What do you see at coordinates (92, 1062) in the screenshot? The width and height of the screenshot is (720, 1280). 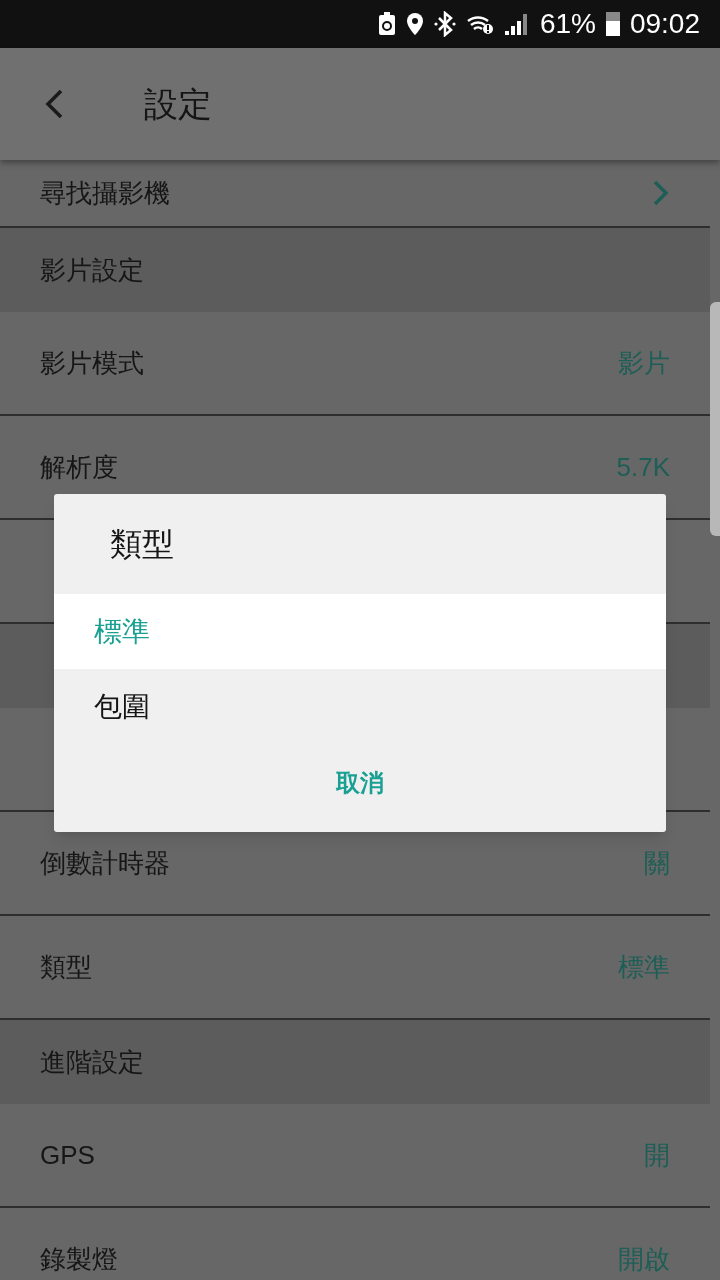 I see `section-title: 進階設定` at bounding box center [92, 1062].